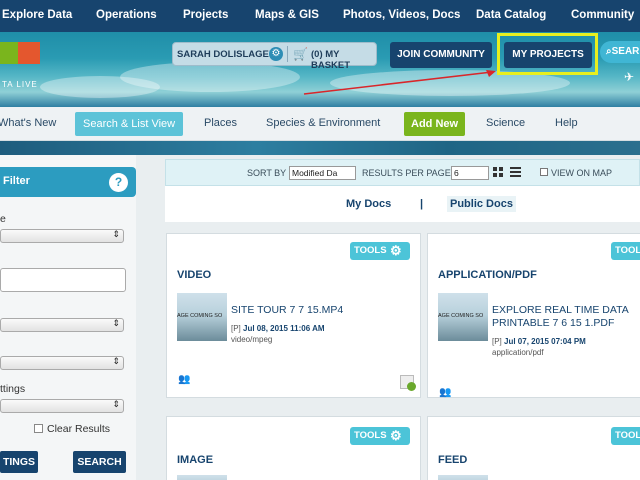 The image size is (640, 480). Describe the element at coordinates (539, 341) in the screenshot. I see `file-date: [P] Jul 07, 2015 07:04 PM` at that location.